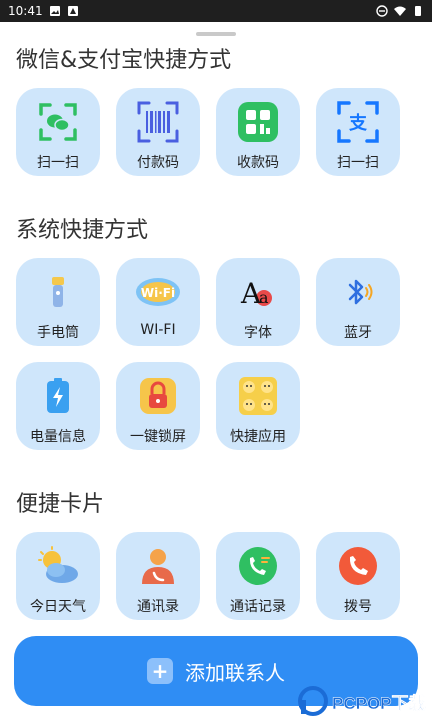  I want to click on tile-battery-info: 电量信息, so click(58, 406).